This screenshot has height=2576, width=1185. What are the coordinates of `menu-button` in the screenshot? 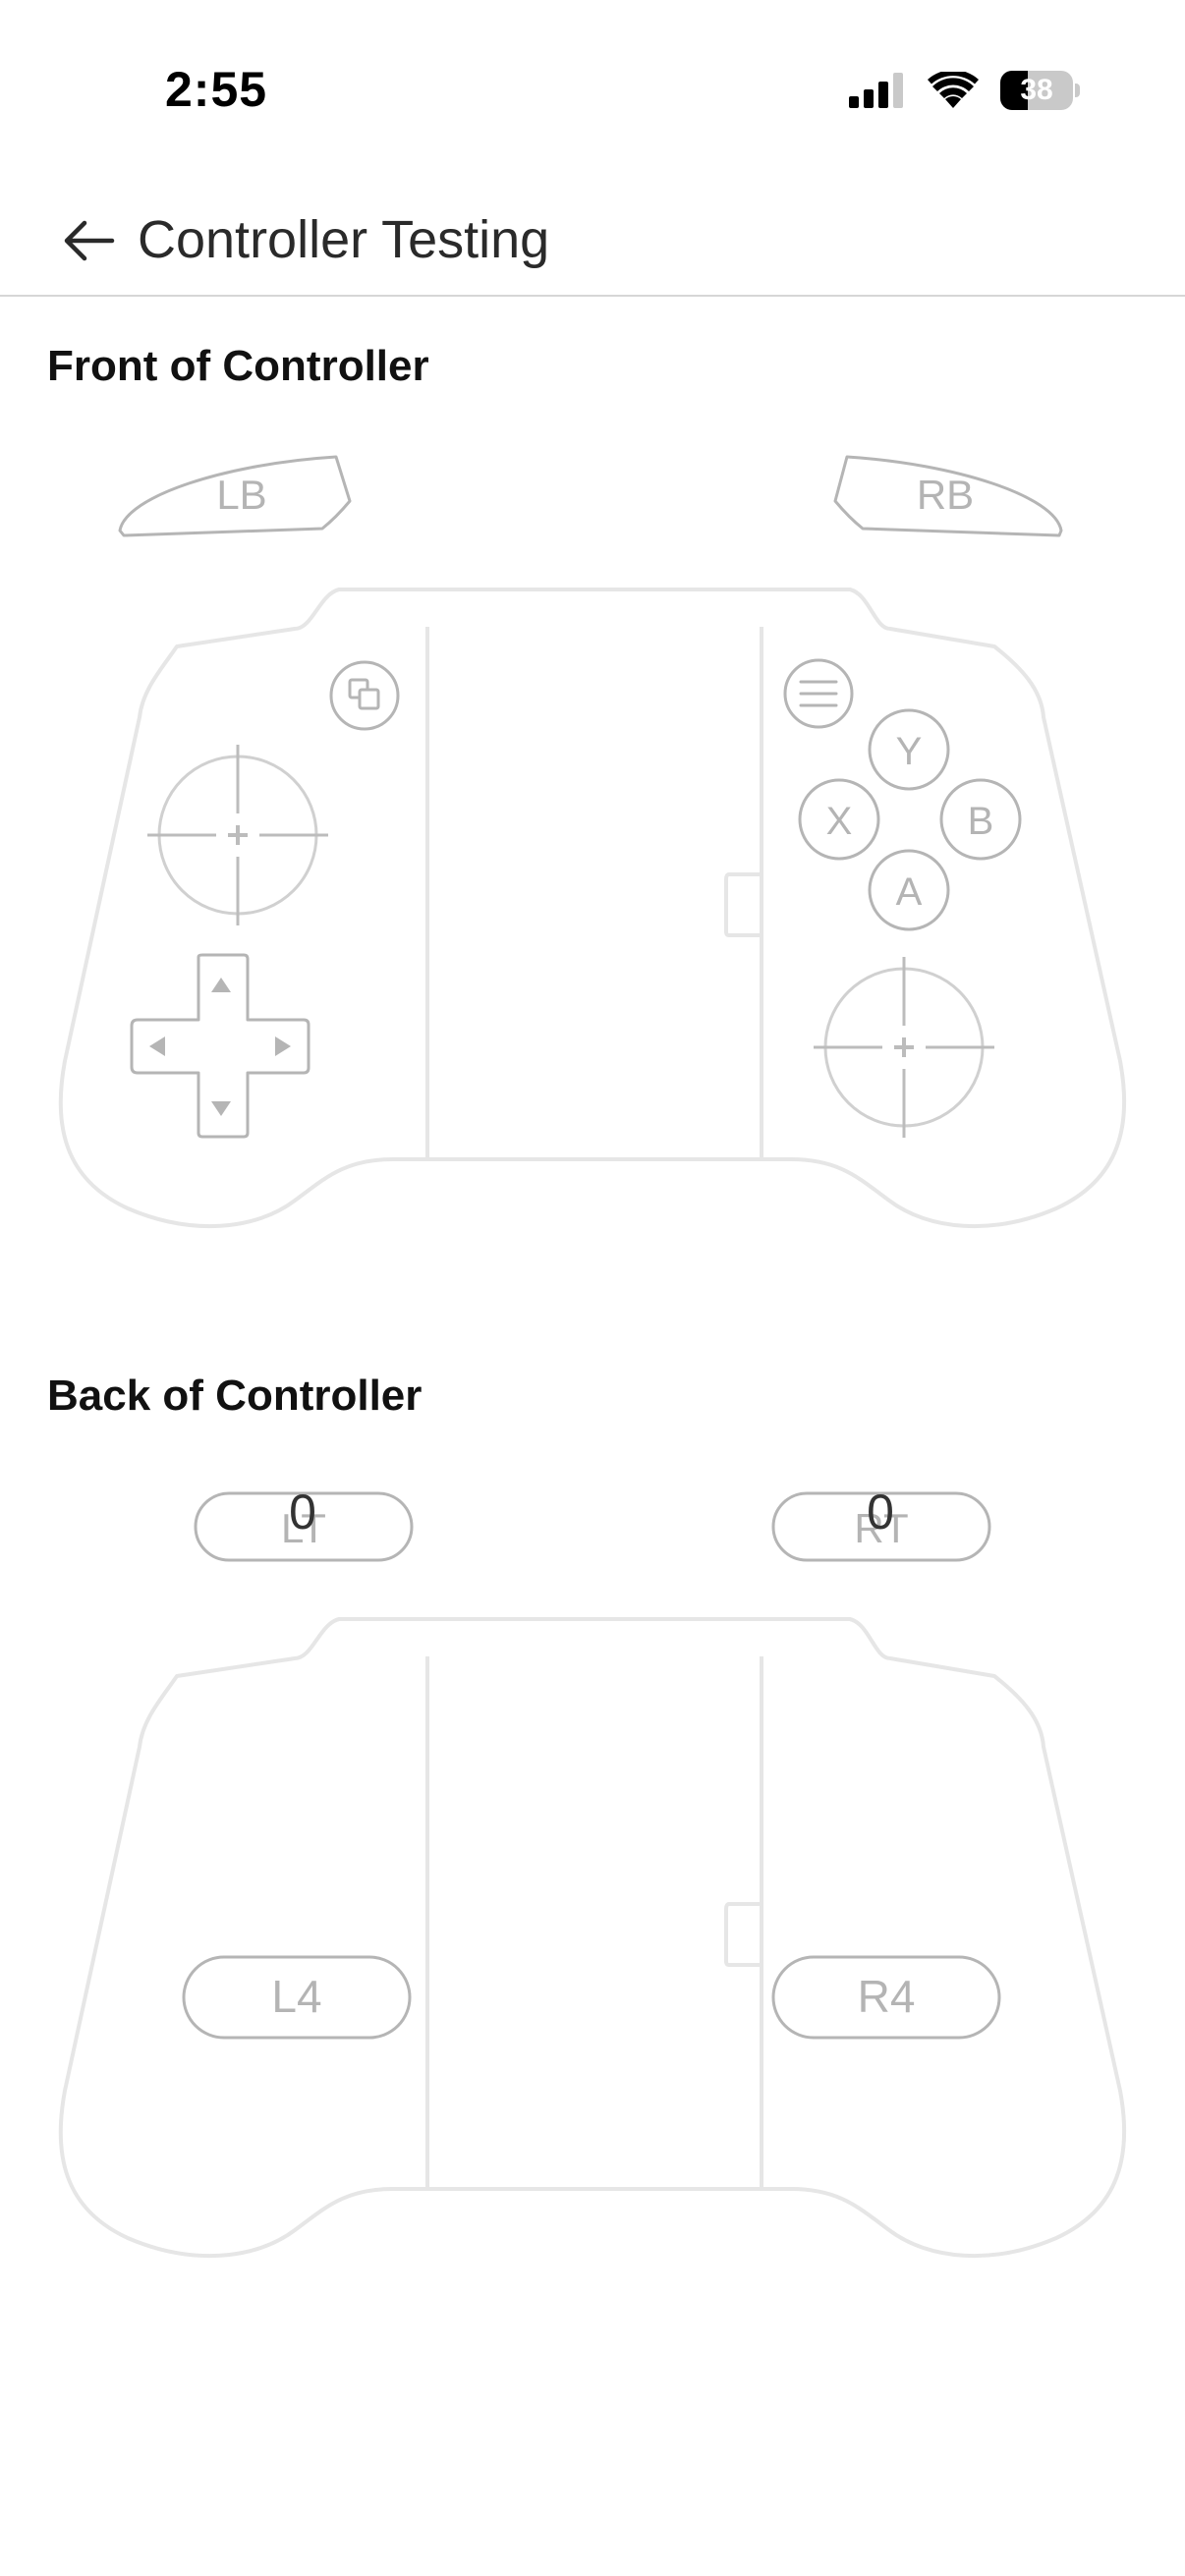 It's located at (819, 693).